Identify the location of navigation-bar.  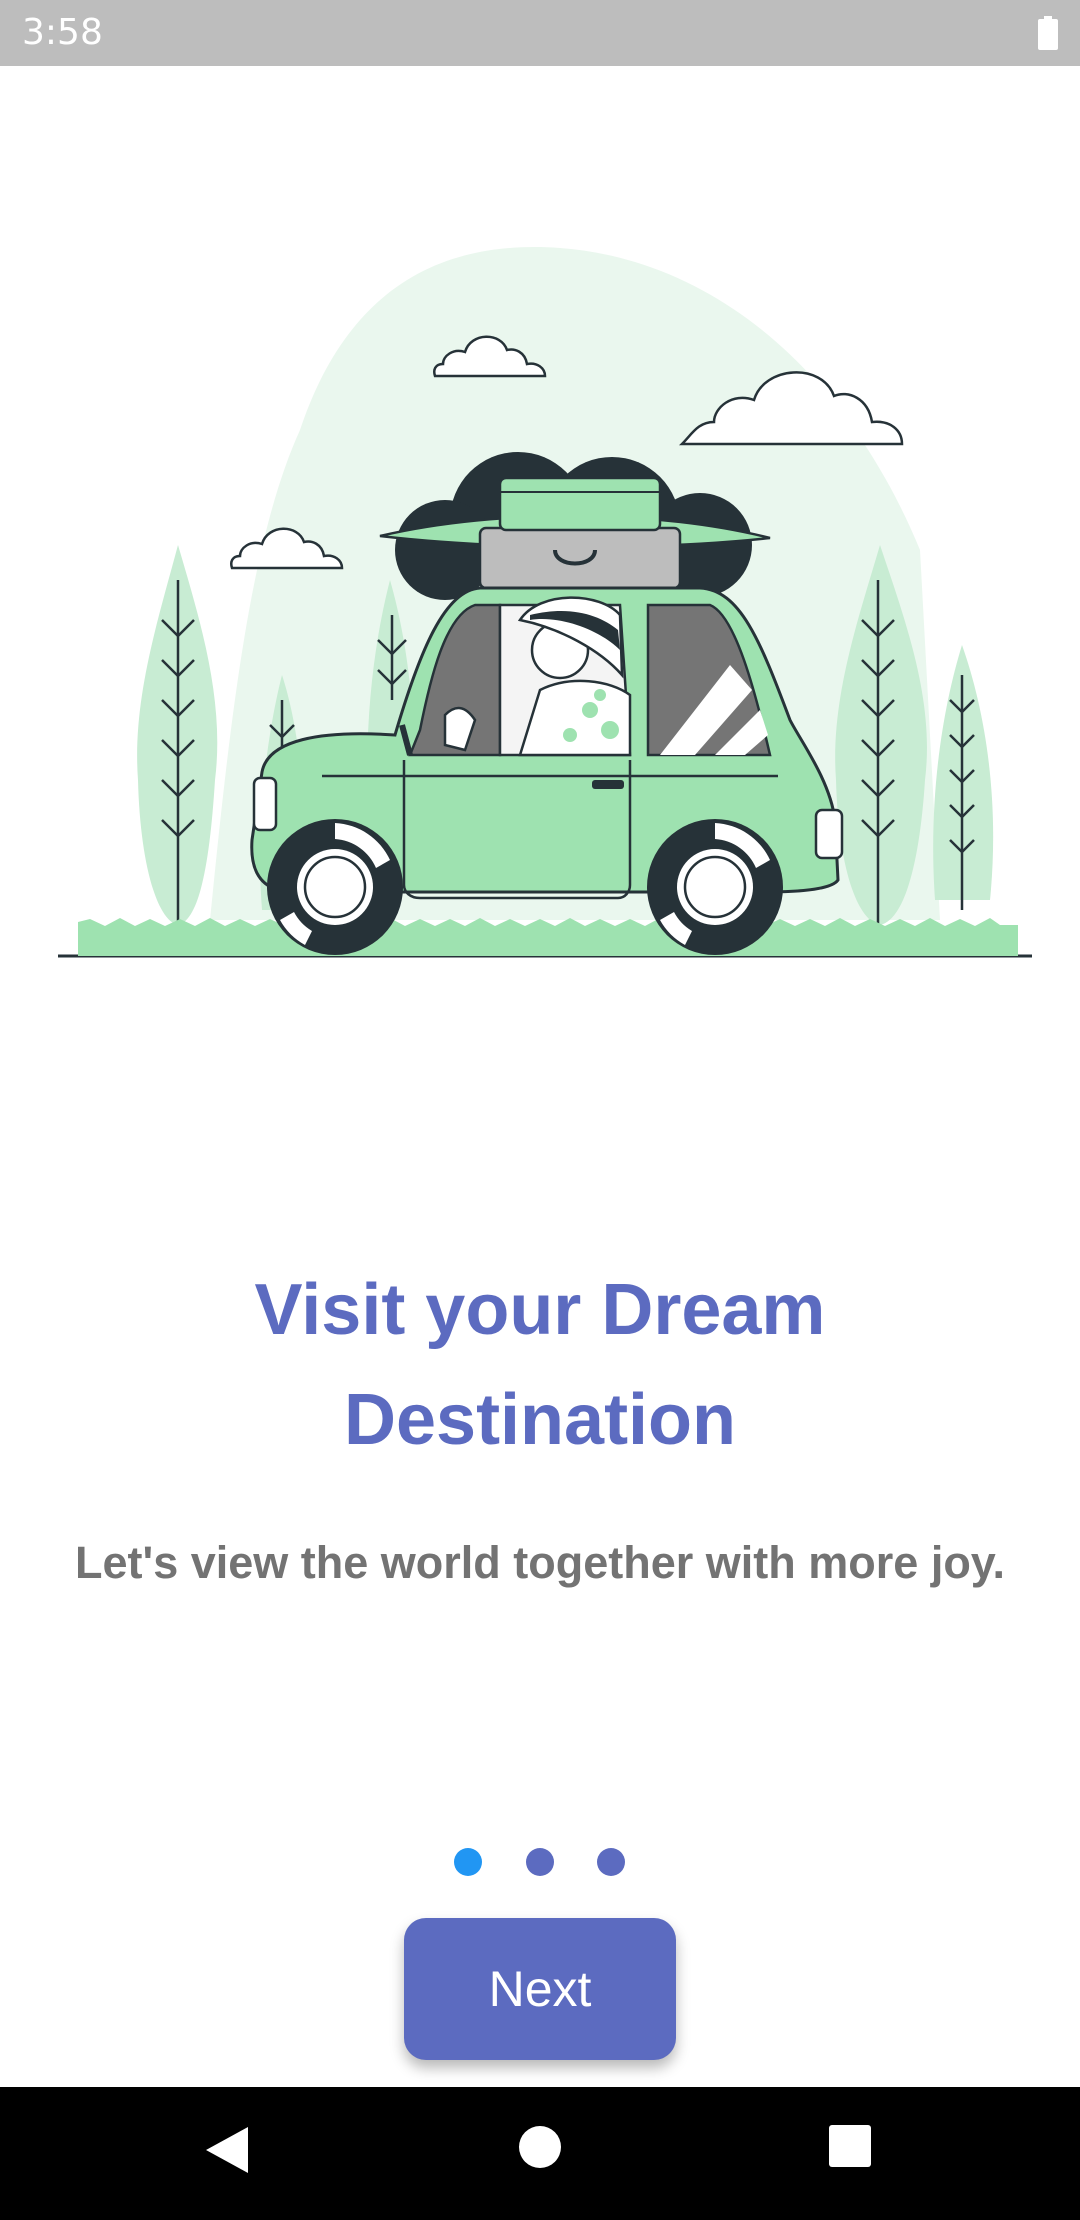
(540, 2153).